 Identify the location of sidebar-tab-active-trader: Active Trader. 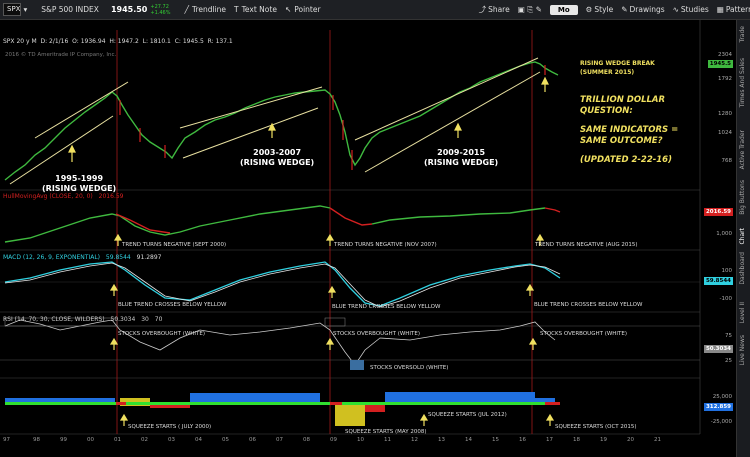
(742, 149).